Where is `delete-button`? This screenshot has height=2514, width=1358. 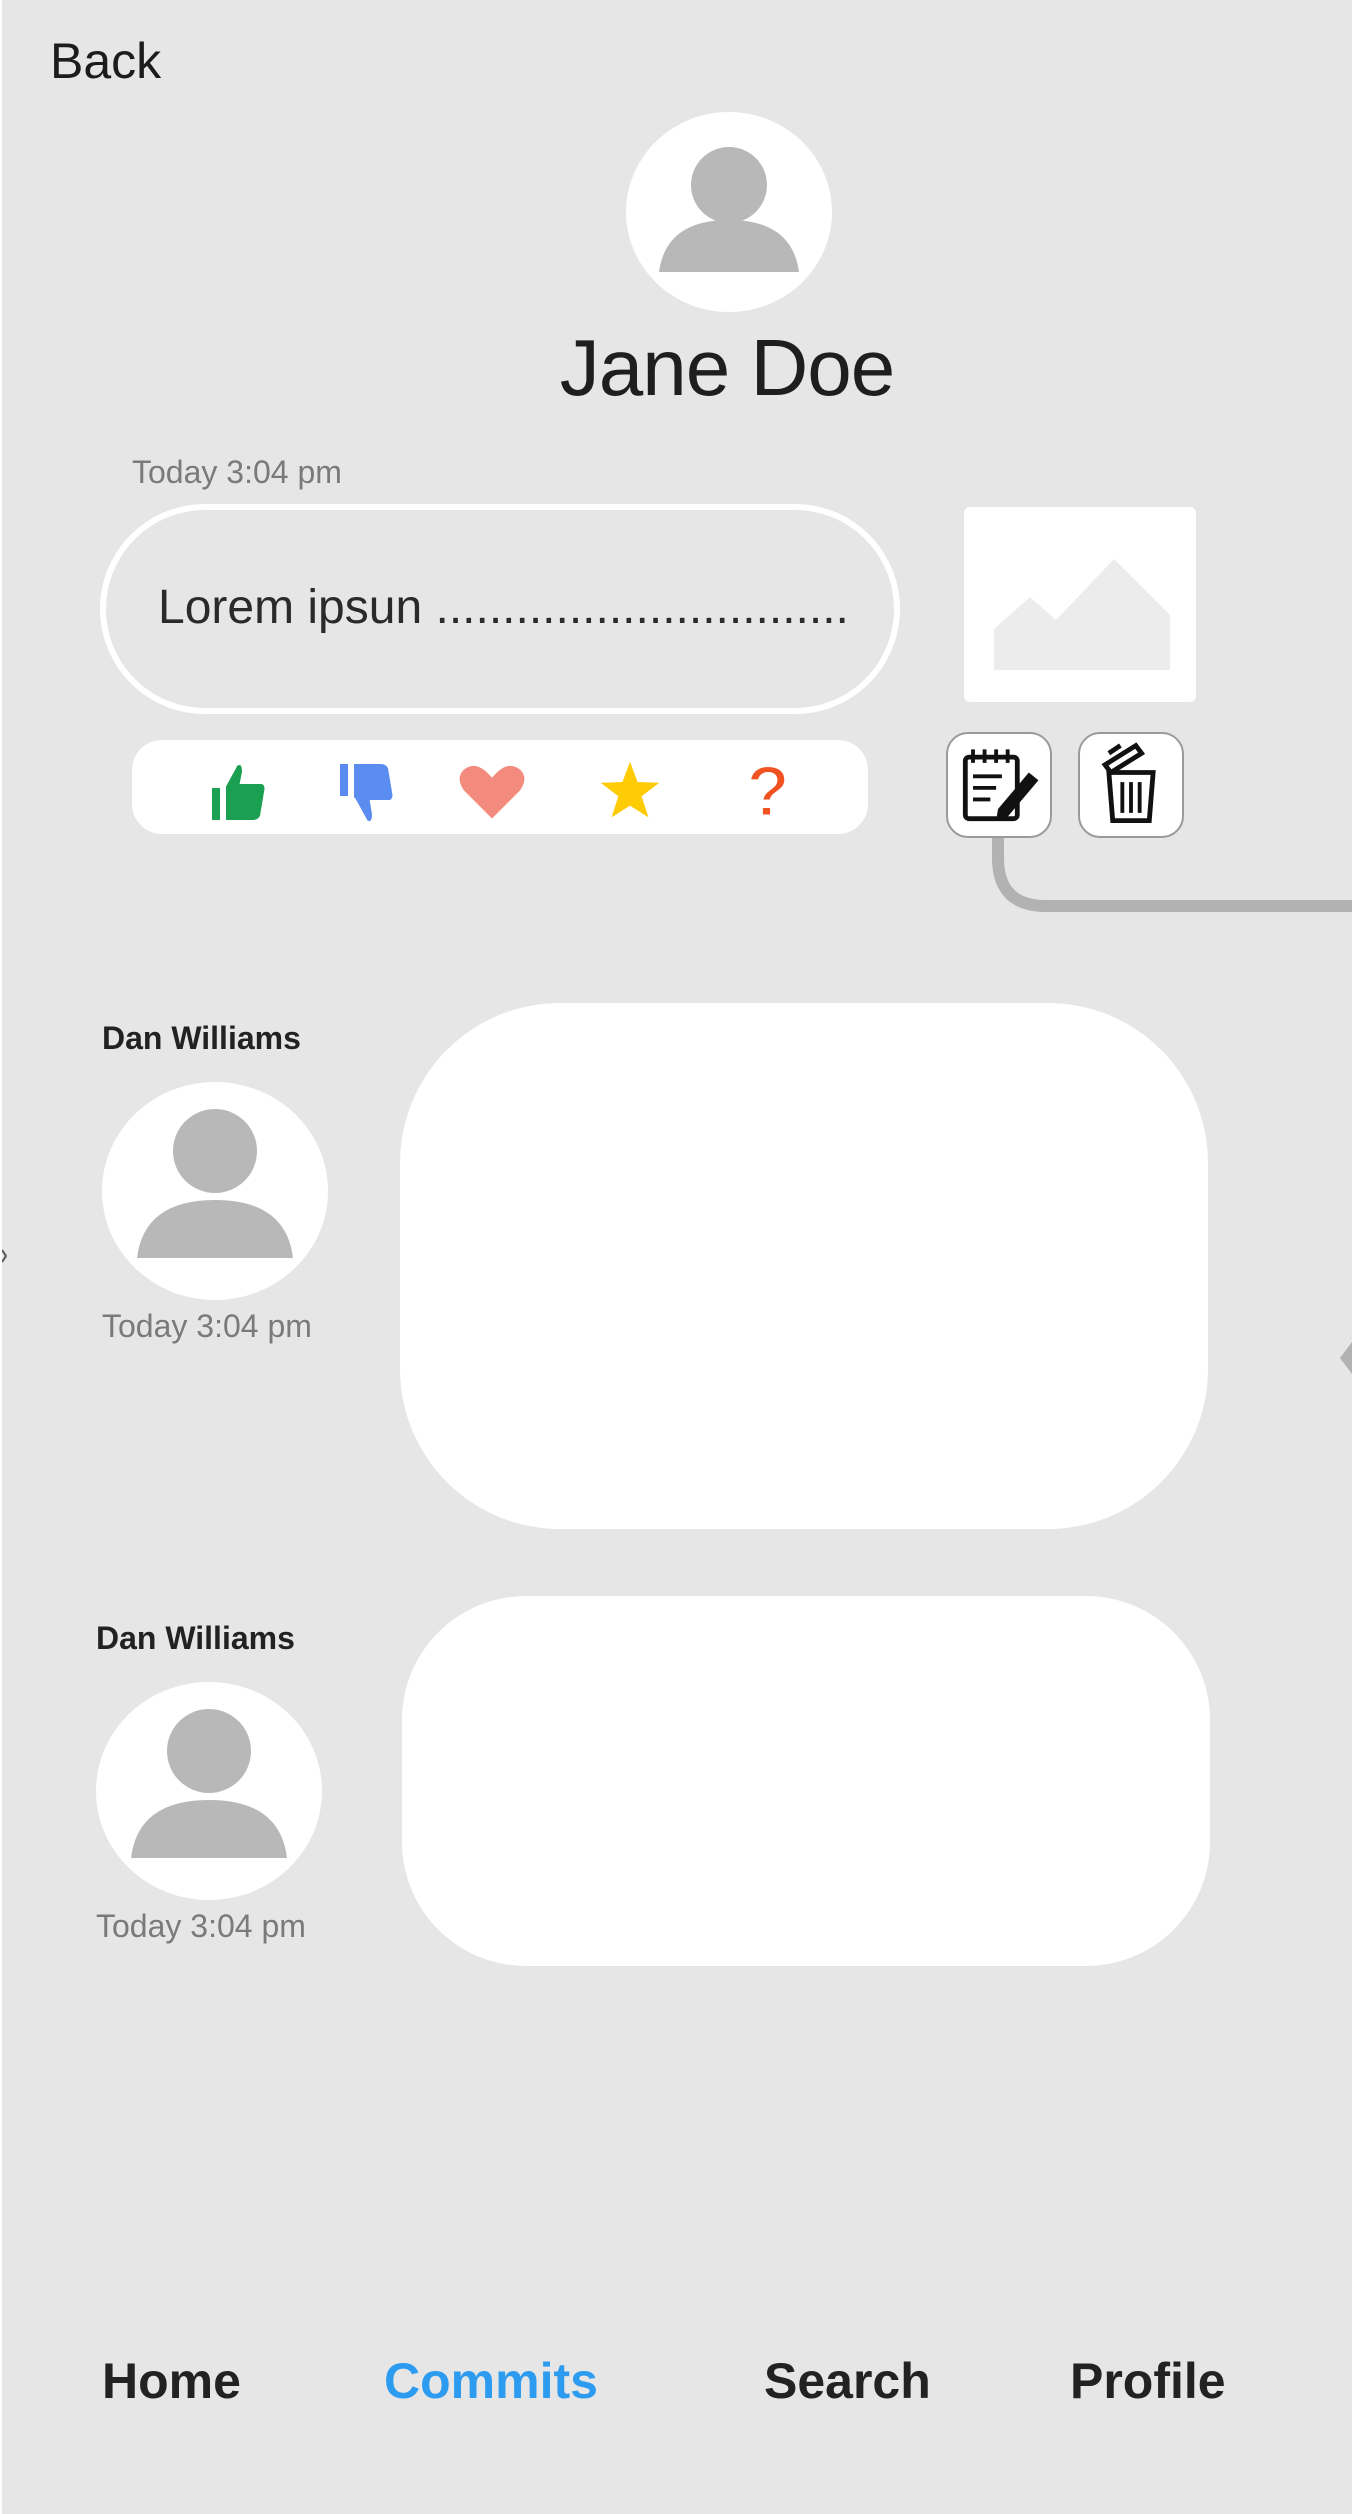 delete-button is located at coordinates (1131, 785).